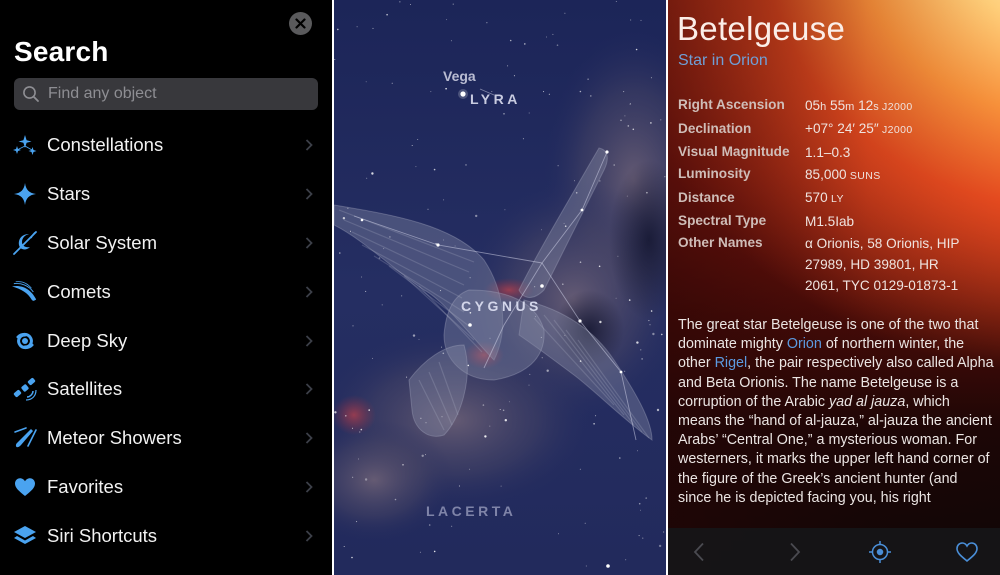 The image size is (1000, 575). What do you see at coordinates (166, 389) in the screenshot?
I see `menu-item-satellites: Satellites` at bounding box center [166, 389].